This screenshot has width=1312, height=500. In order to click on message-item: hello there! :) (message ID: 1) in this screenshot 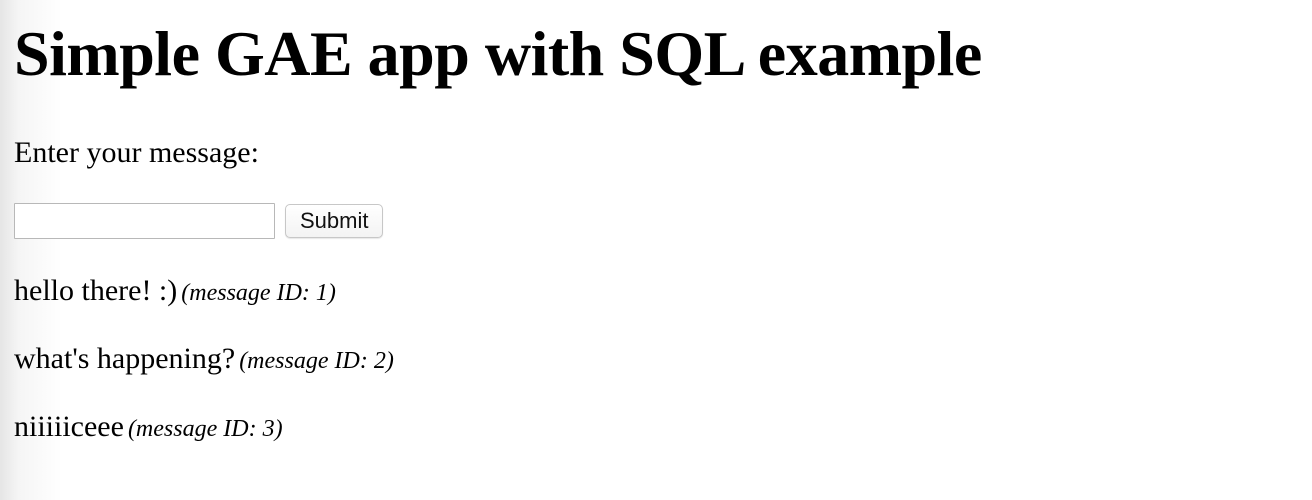, I will do `click(204, 306)`.